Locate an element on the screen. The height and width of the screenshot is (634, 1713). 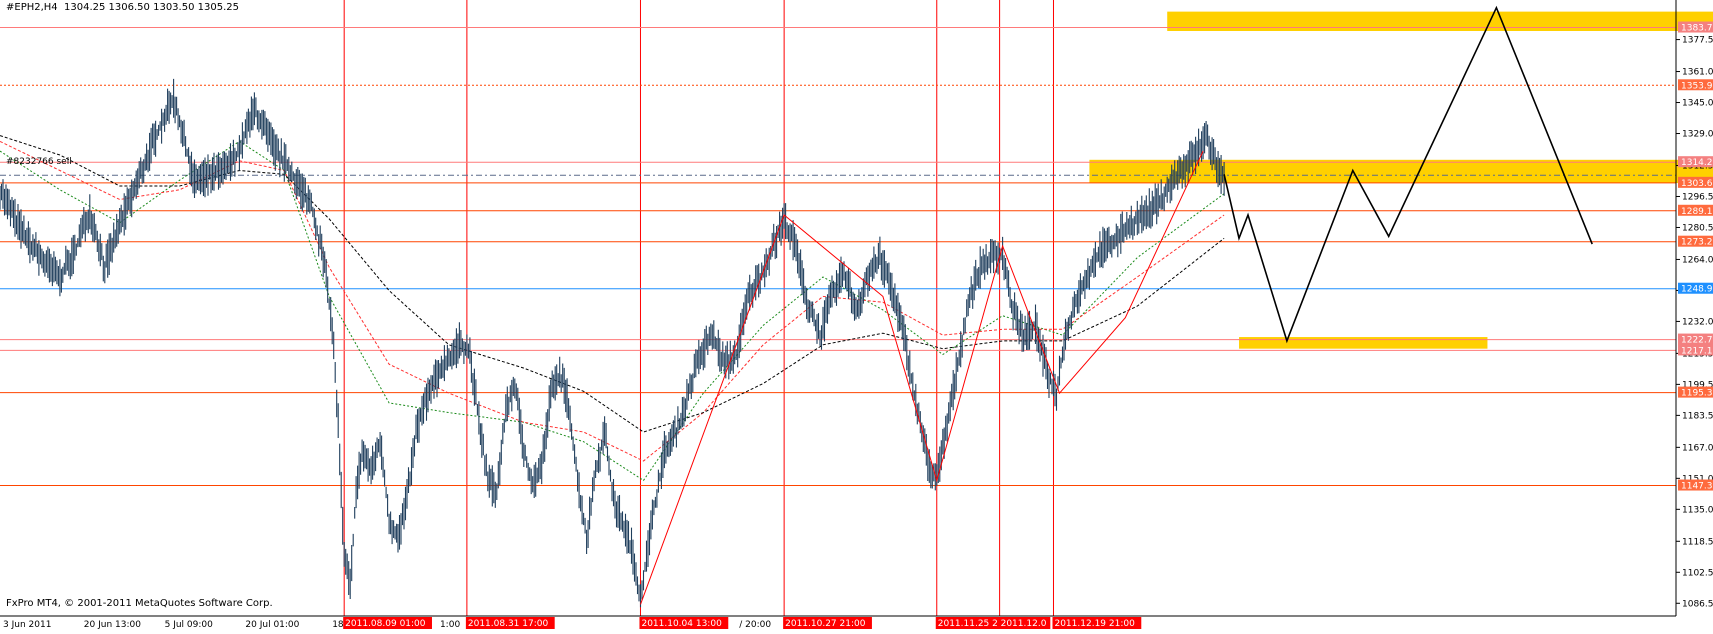
time-marker-tag-label: 2011.12.19 21:00 is located at coordinates (1094, 624).